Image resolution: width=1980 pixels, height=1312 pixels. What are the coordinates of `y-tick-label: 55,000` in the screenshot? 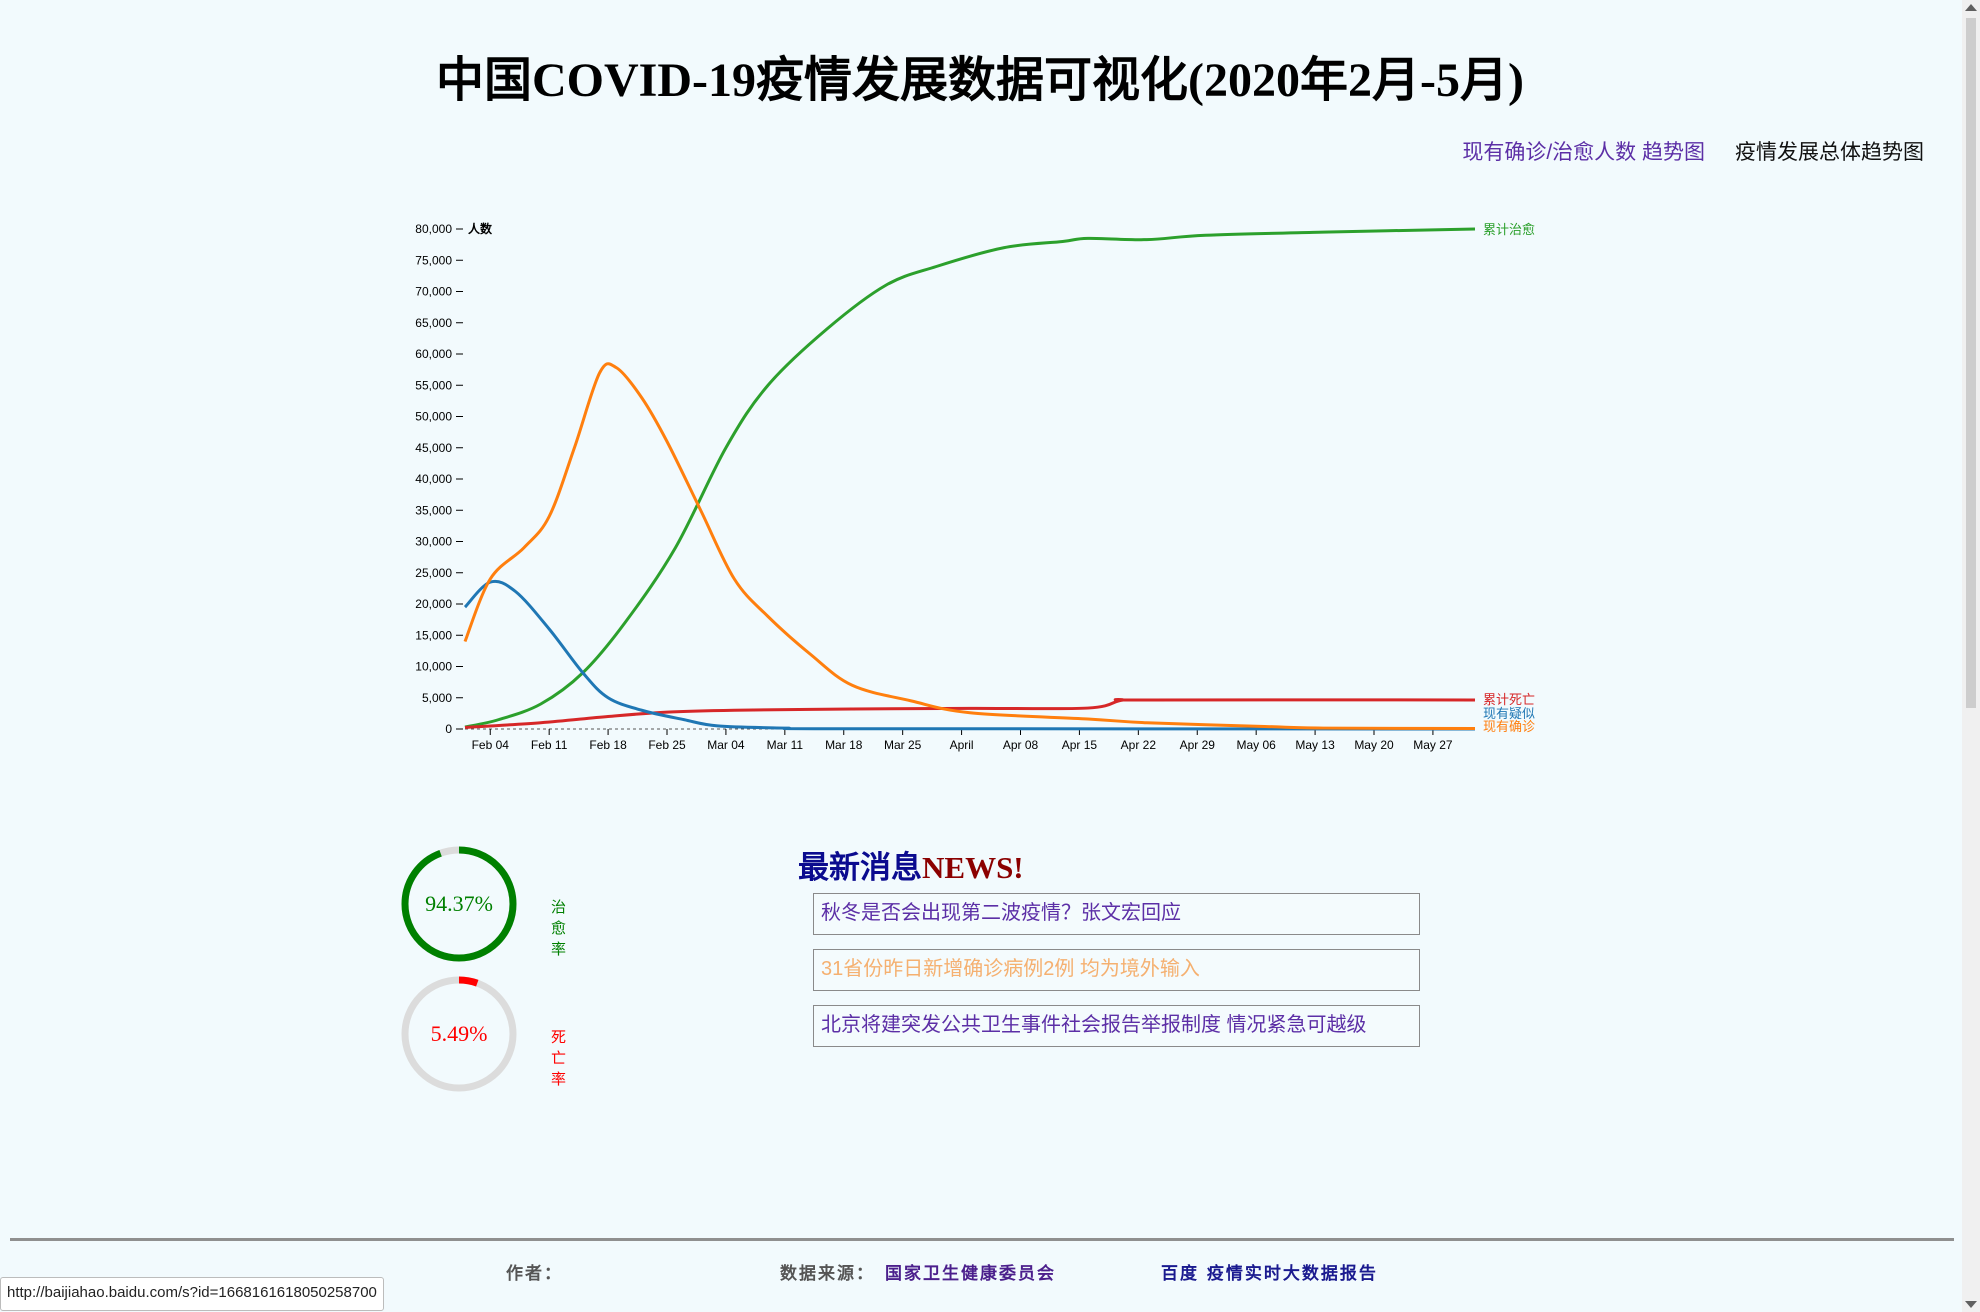 It's located at (433, 385).